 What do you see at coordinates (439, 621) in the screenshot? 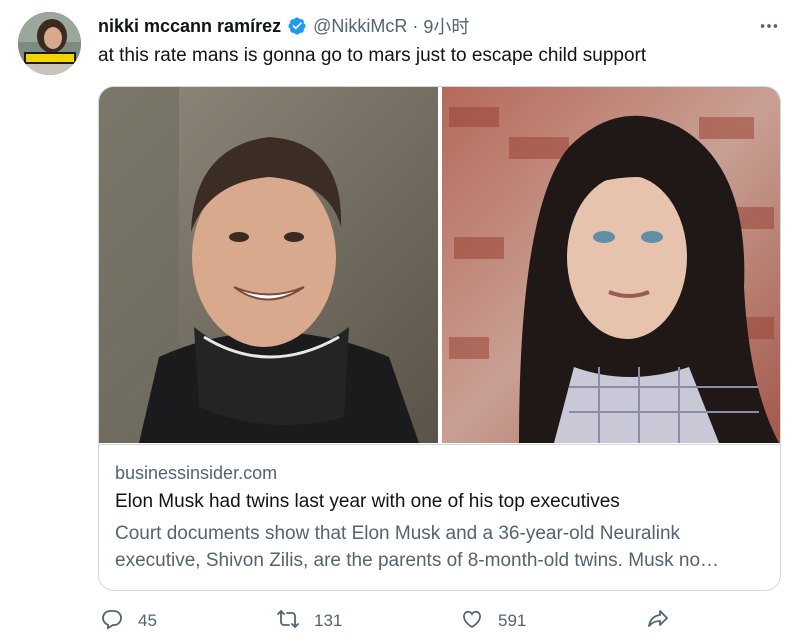
I see `tweet-actions: 45 131 591` at bounding box center [439, 621].